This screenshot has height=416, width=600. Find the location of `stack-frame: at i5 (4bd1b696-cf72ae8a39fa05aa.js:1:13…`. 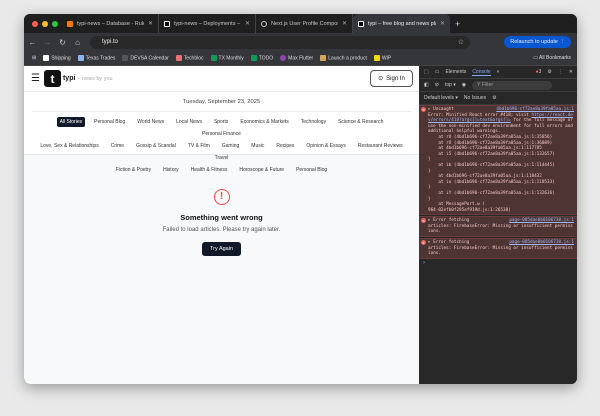

stack-frame: at i5 (4bd1b696-cf72ae8a39fa05aa.js:1:13… is located at coordinates (501, 155).